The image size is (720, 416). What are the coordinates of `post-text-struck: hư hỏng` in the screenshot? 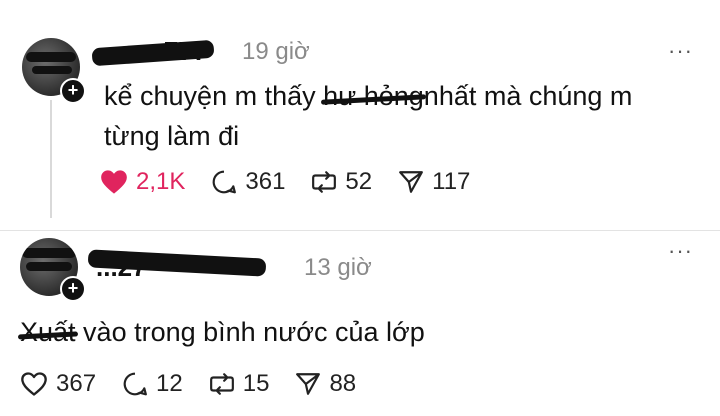 It's located at (373, 96).